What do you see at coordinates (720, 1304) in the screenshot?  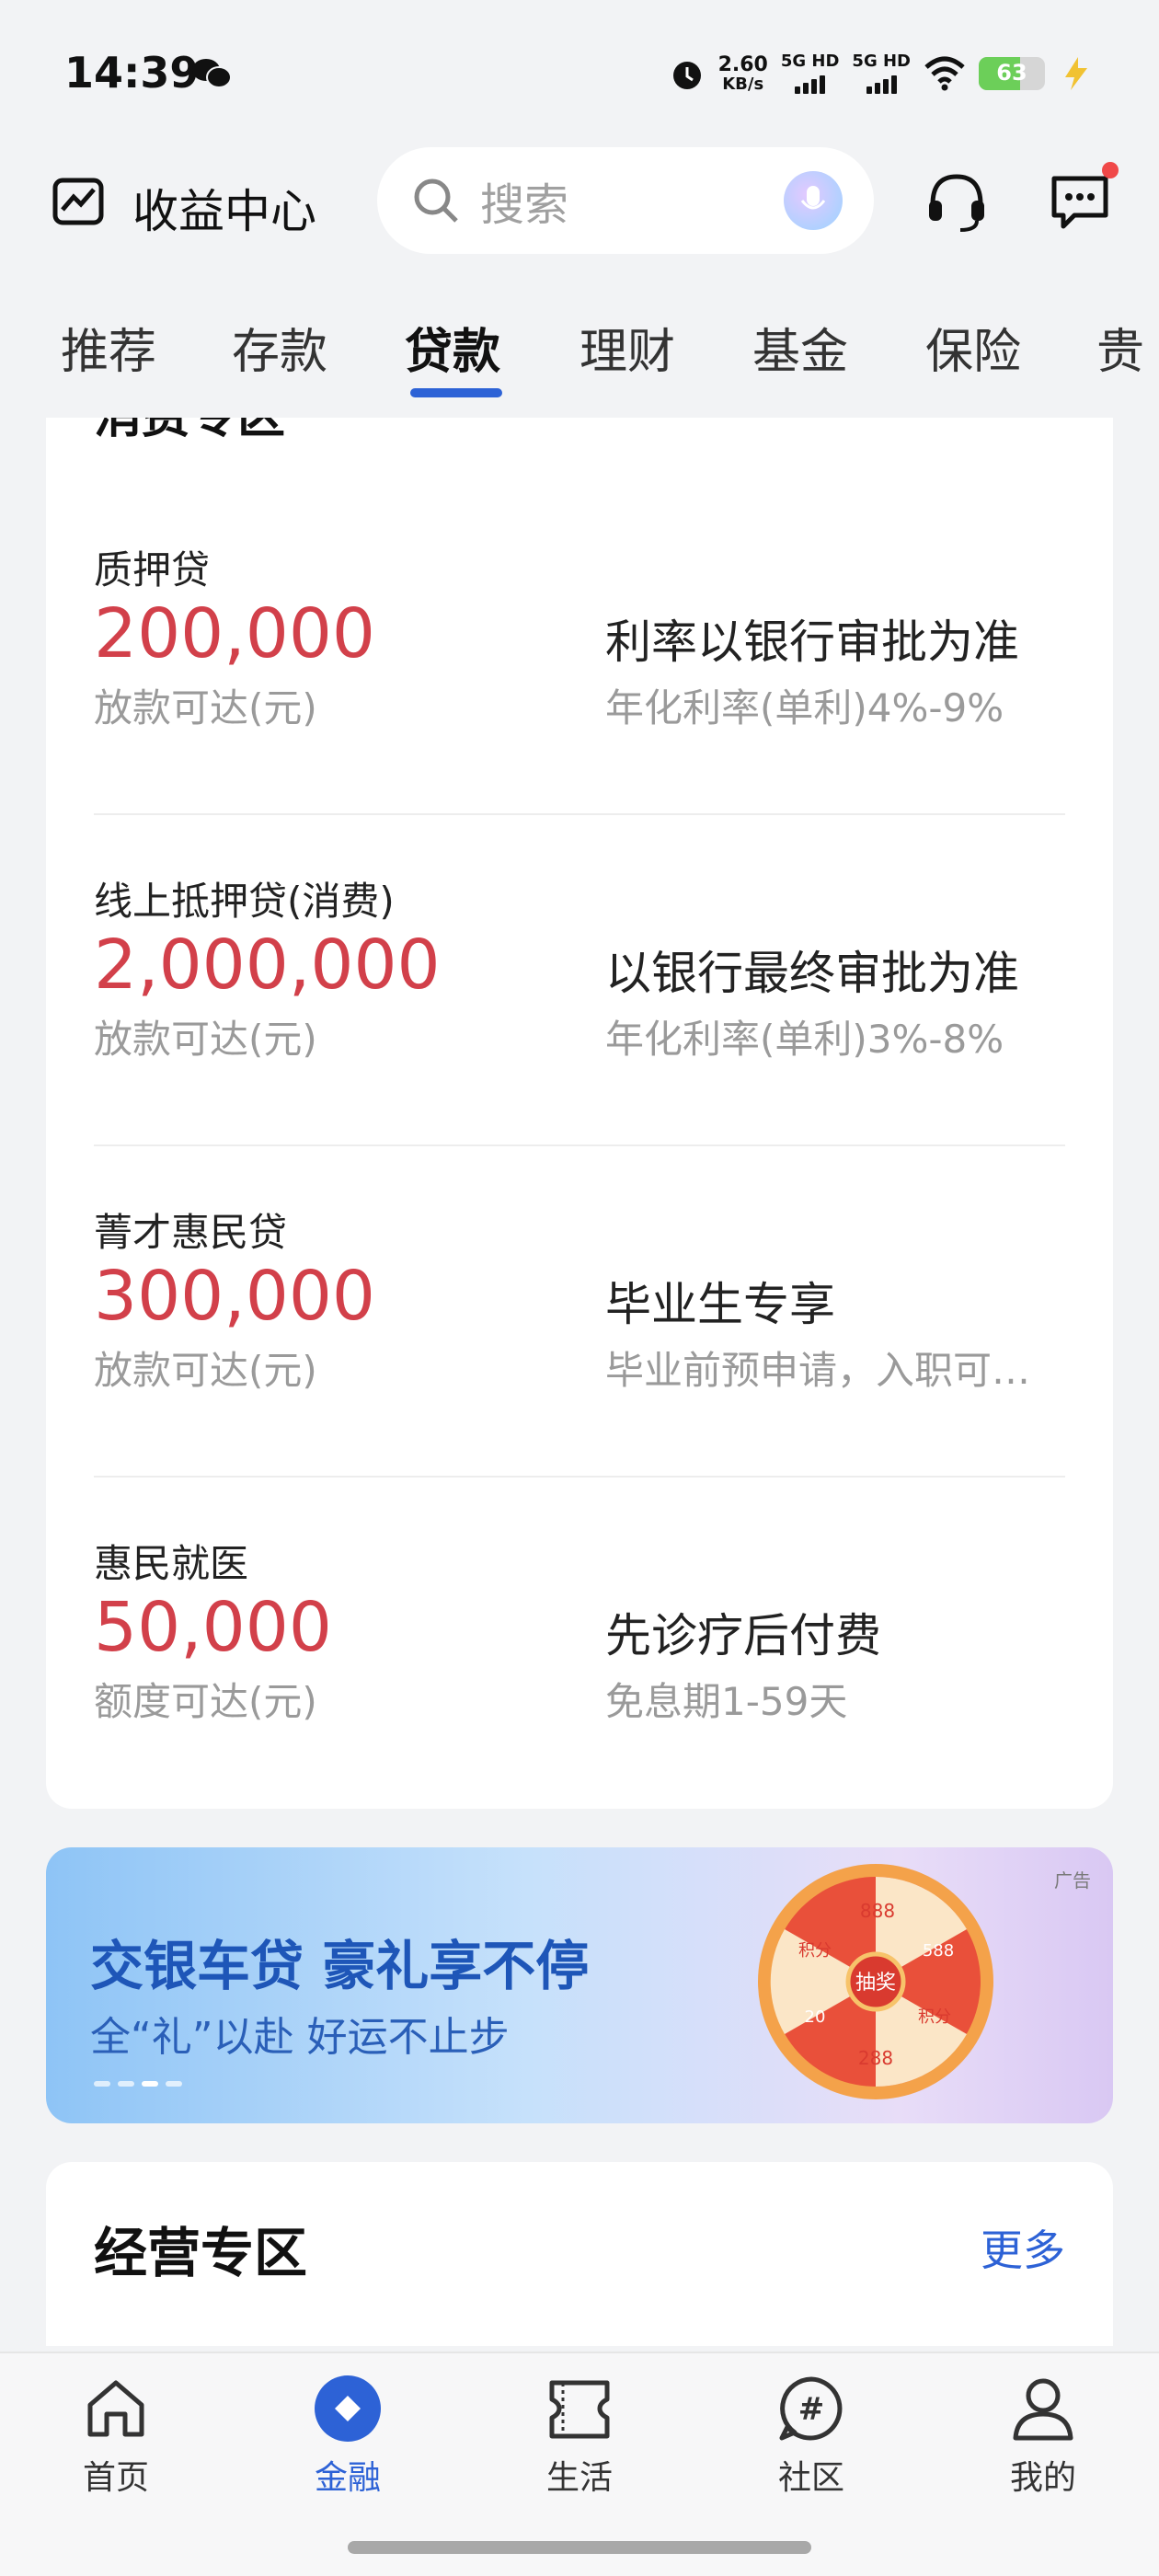 I see `loan-feature: 毕业生专享` at bounding box center [720, 1304].